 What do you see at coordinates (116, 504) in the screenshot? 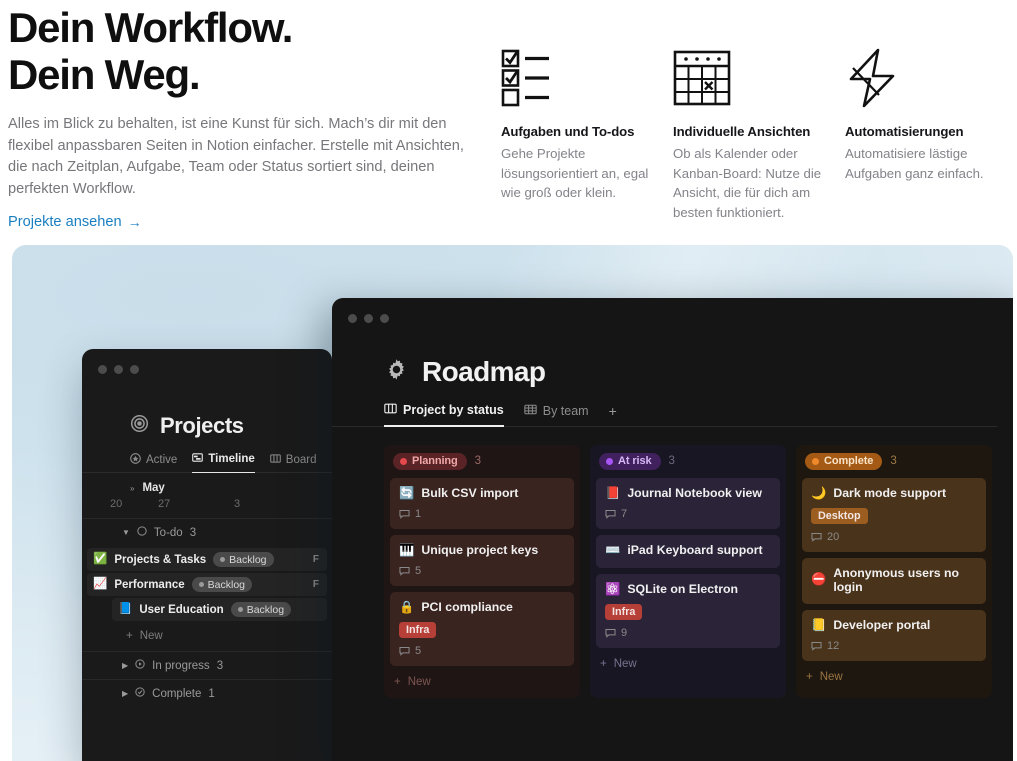
I see `timeline-date: 20` at bounding box center [116, 504].